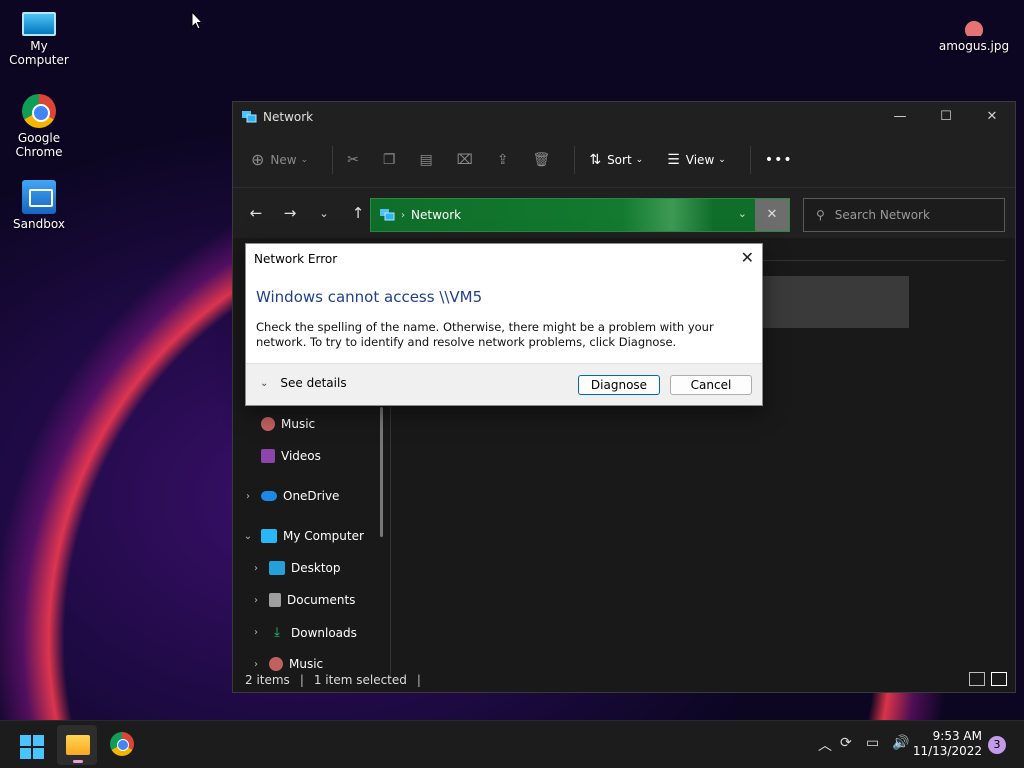 This screenshot has width=1024, height=768. Describe the element at coordinates (290, 213) in the screenshot. I see `forward-button: →` at that location.